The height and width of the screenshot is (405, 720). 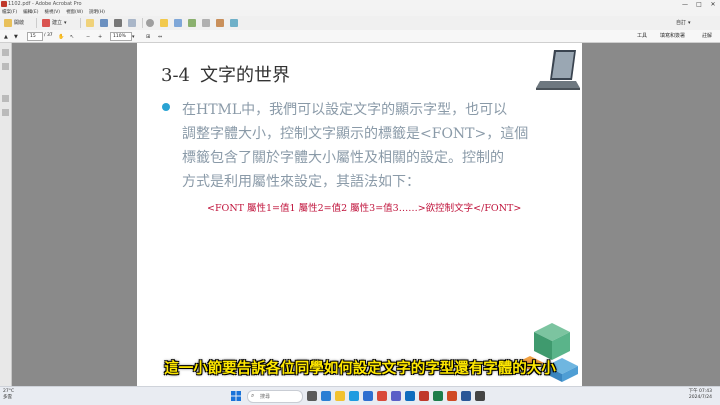 I want to click on open-button: 開啟, so click(x=14, y=22).